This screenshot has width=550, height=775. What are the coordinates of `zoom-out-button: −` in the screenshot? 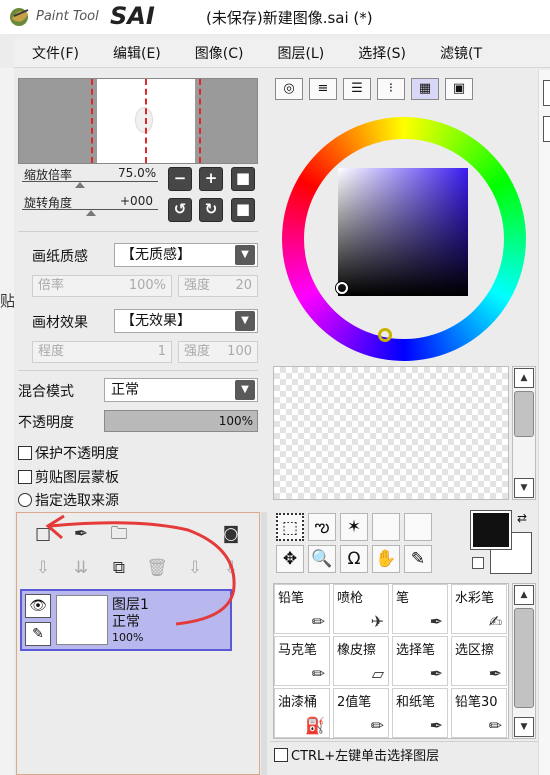 It's located at (180, 179).